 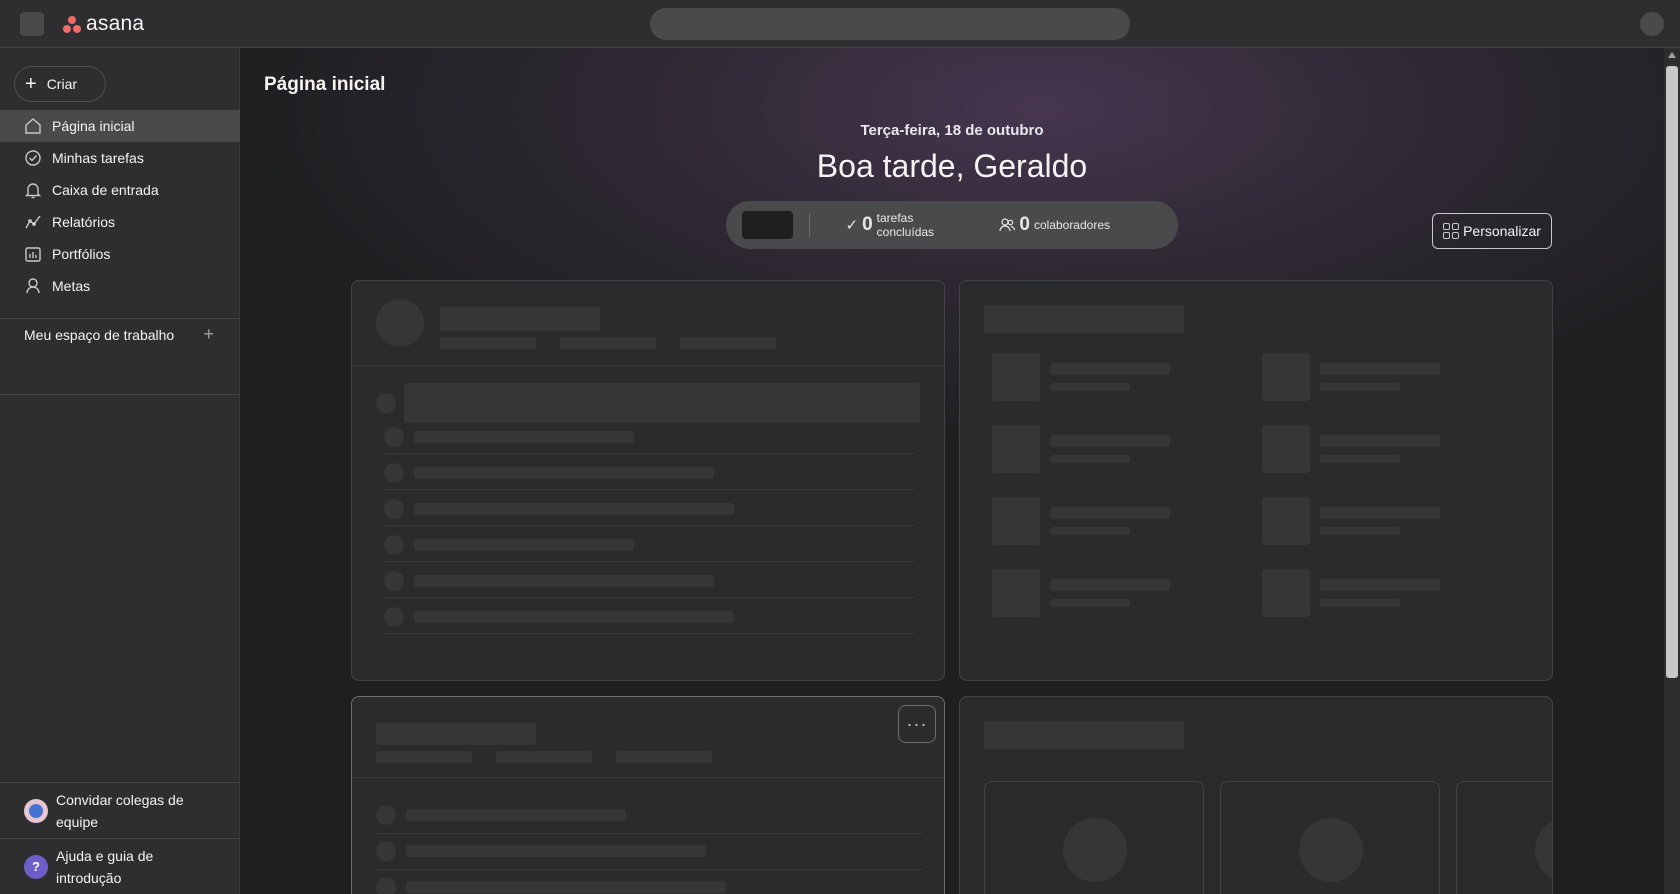 I want to click on add-icon: +, so click(x=208, y=334).